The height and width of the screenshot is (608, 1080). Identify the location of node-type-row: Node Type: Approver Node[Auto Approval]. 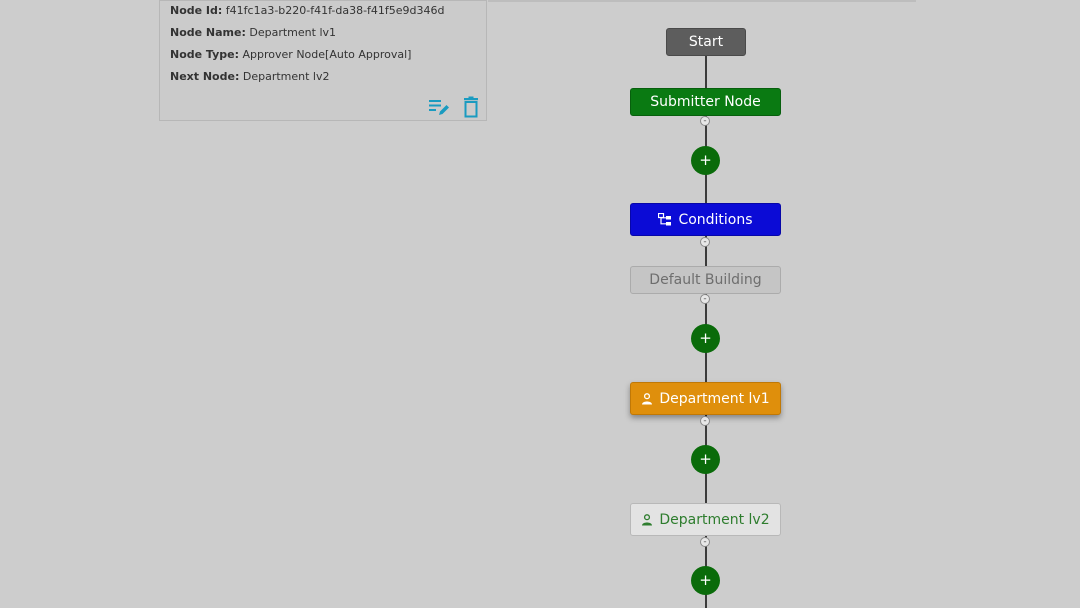
(290, 54).